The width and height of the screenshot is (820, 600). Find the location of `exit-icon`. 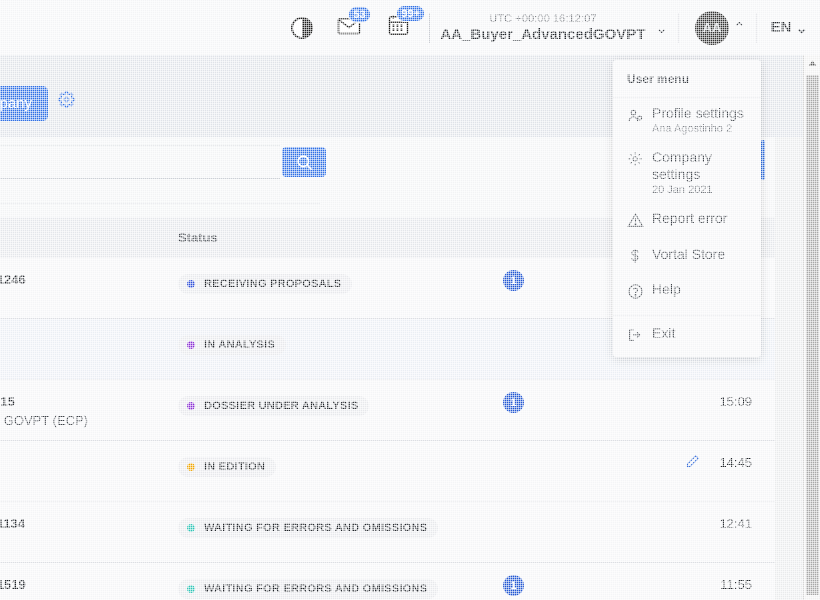

exit-icon is located at coordinates (635, 336).